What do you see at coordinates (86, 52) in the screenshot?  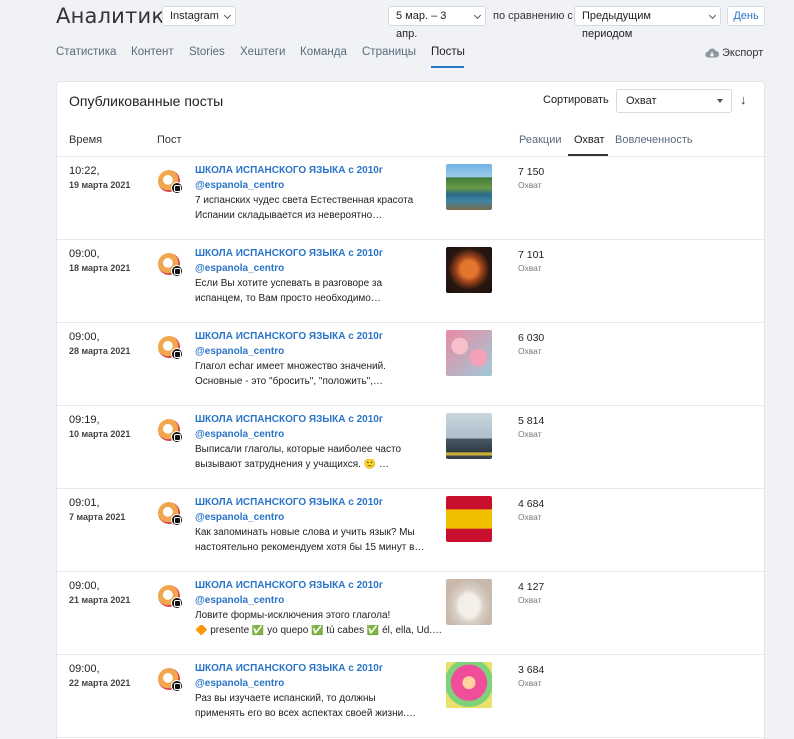 I see `tab-statistics: Статистика` at bounding box center [86, 52].